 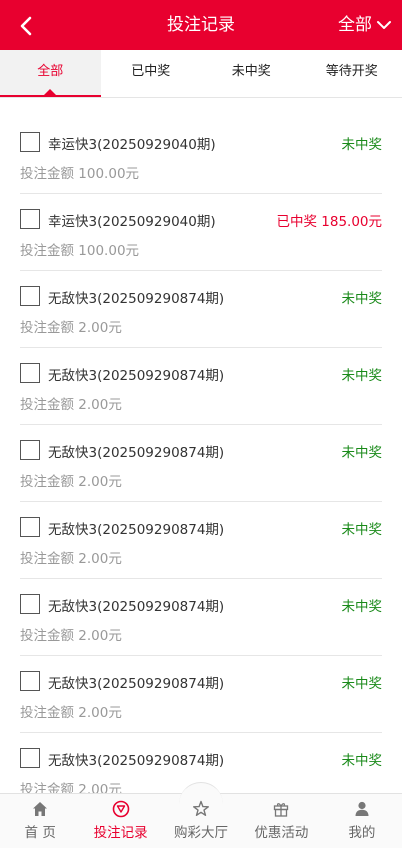 What do you see at coordinates (120, 821) in the screenshot?
I see `tabbar-bet-record: 投注记录` at bounding box center [120, 821].